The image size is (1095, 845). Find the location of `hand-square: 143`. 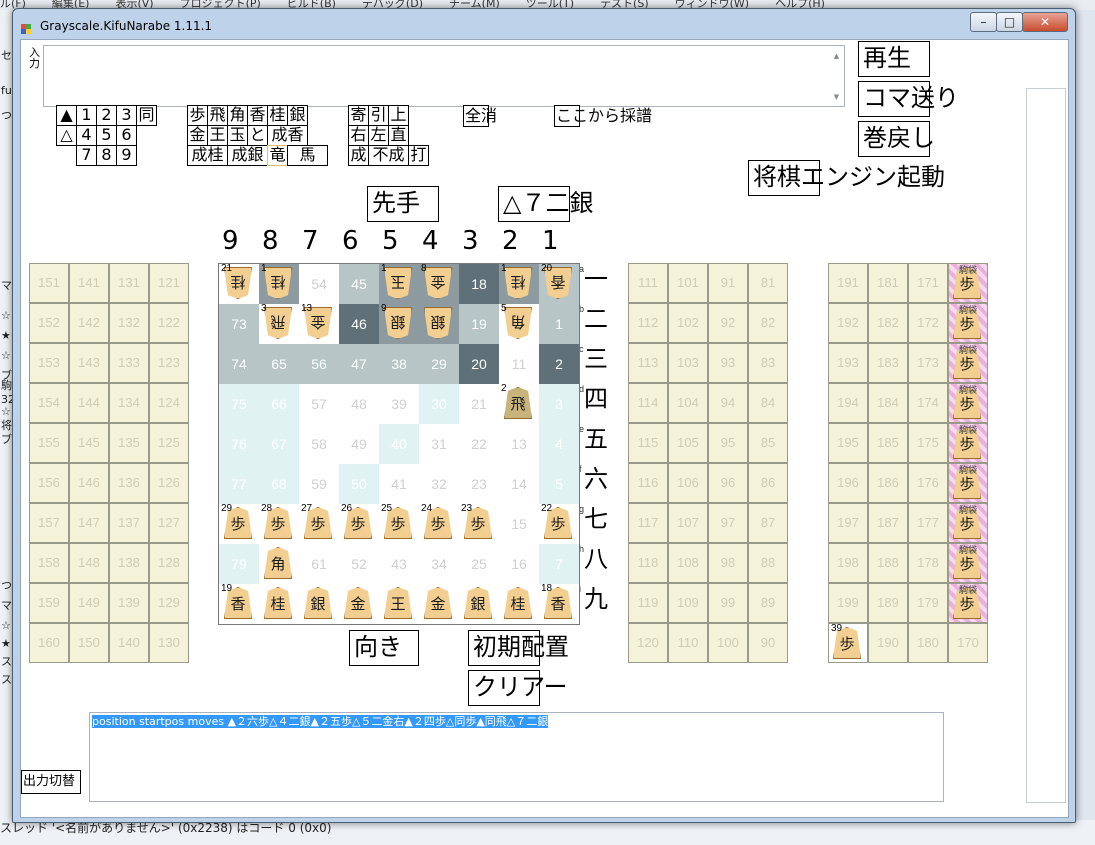

hand-square: 143 is located at coordinates (89, 363).